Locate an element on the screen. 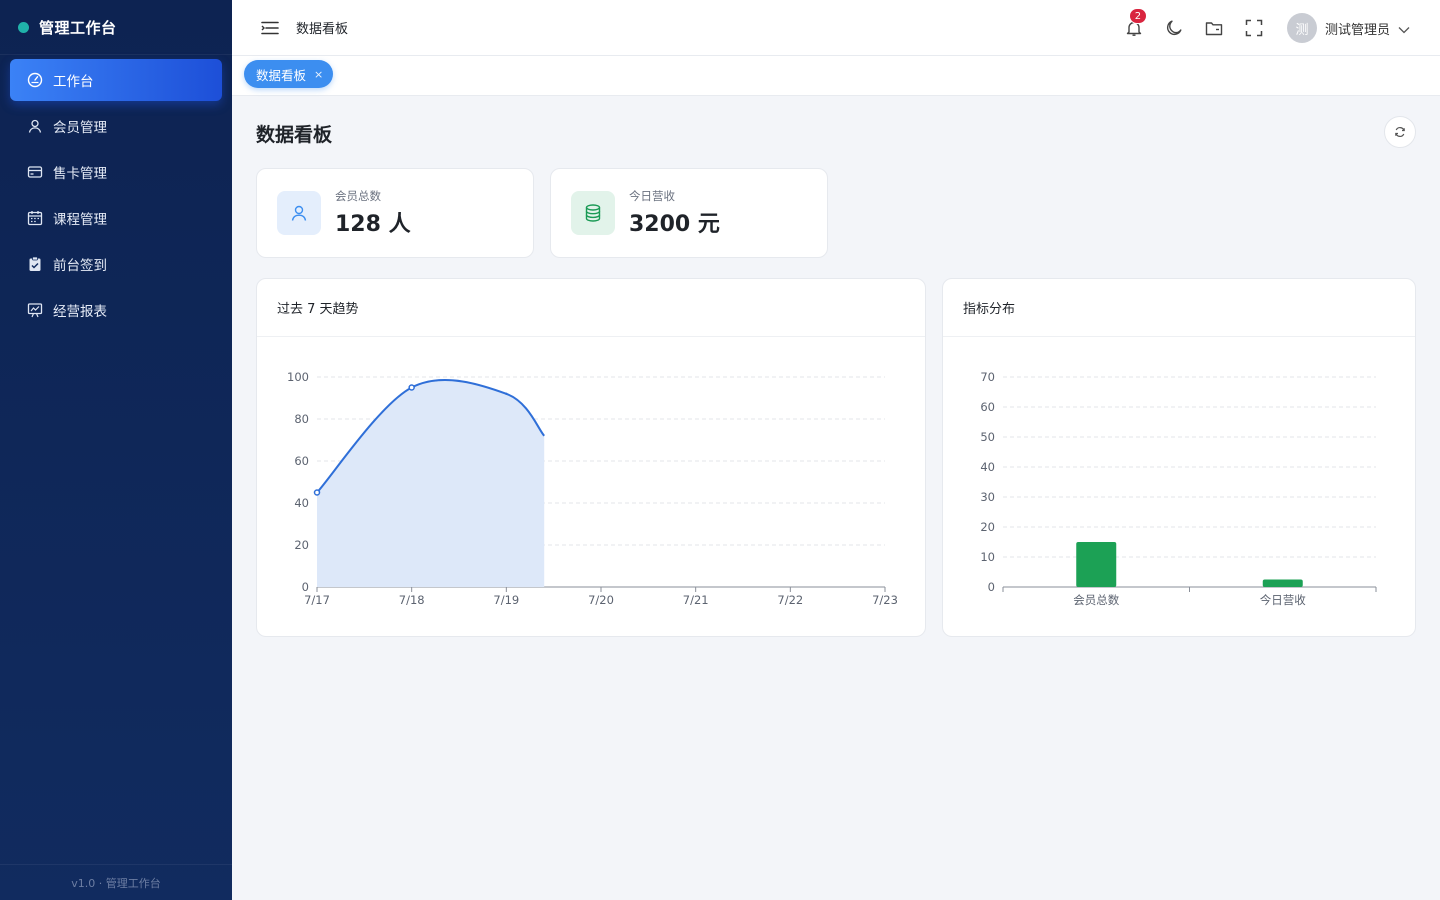  sidebar-footer: v1.0 · 管理工作台 is located at coordinates (116, 882).